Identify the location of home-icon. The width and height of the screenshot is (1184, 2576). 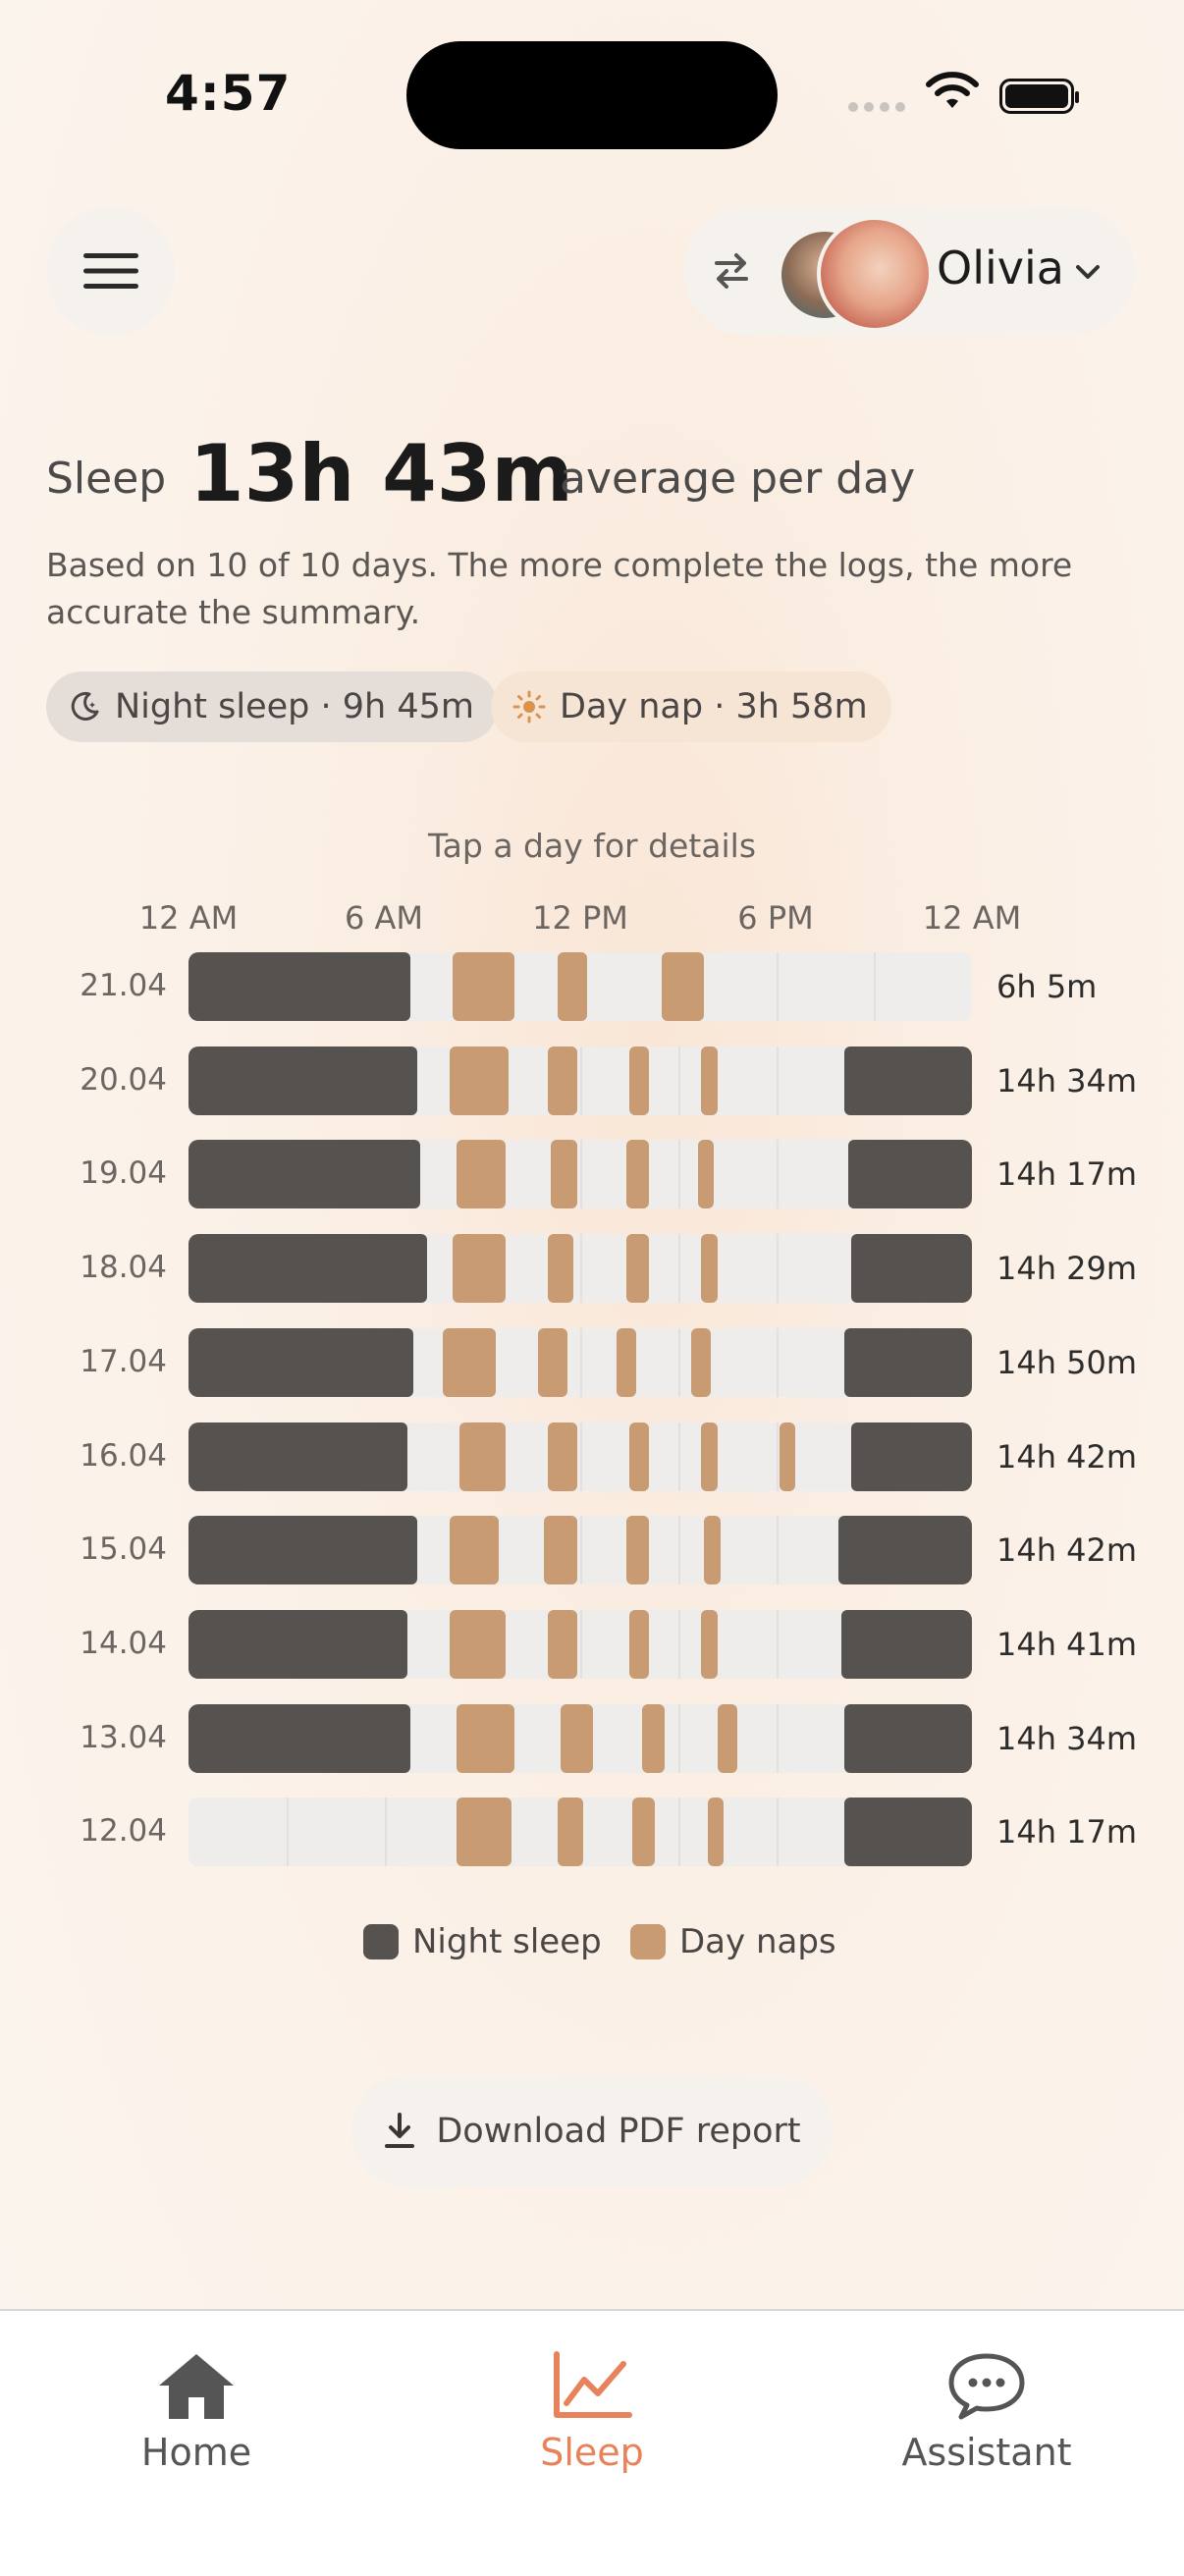
(196, 2386).